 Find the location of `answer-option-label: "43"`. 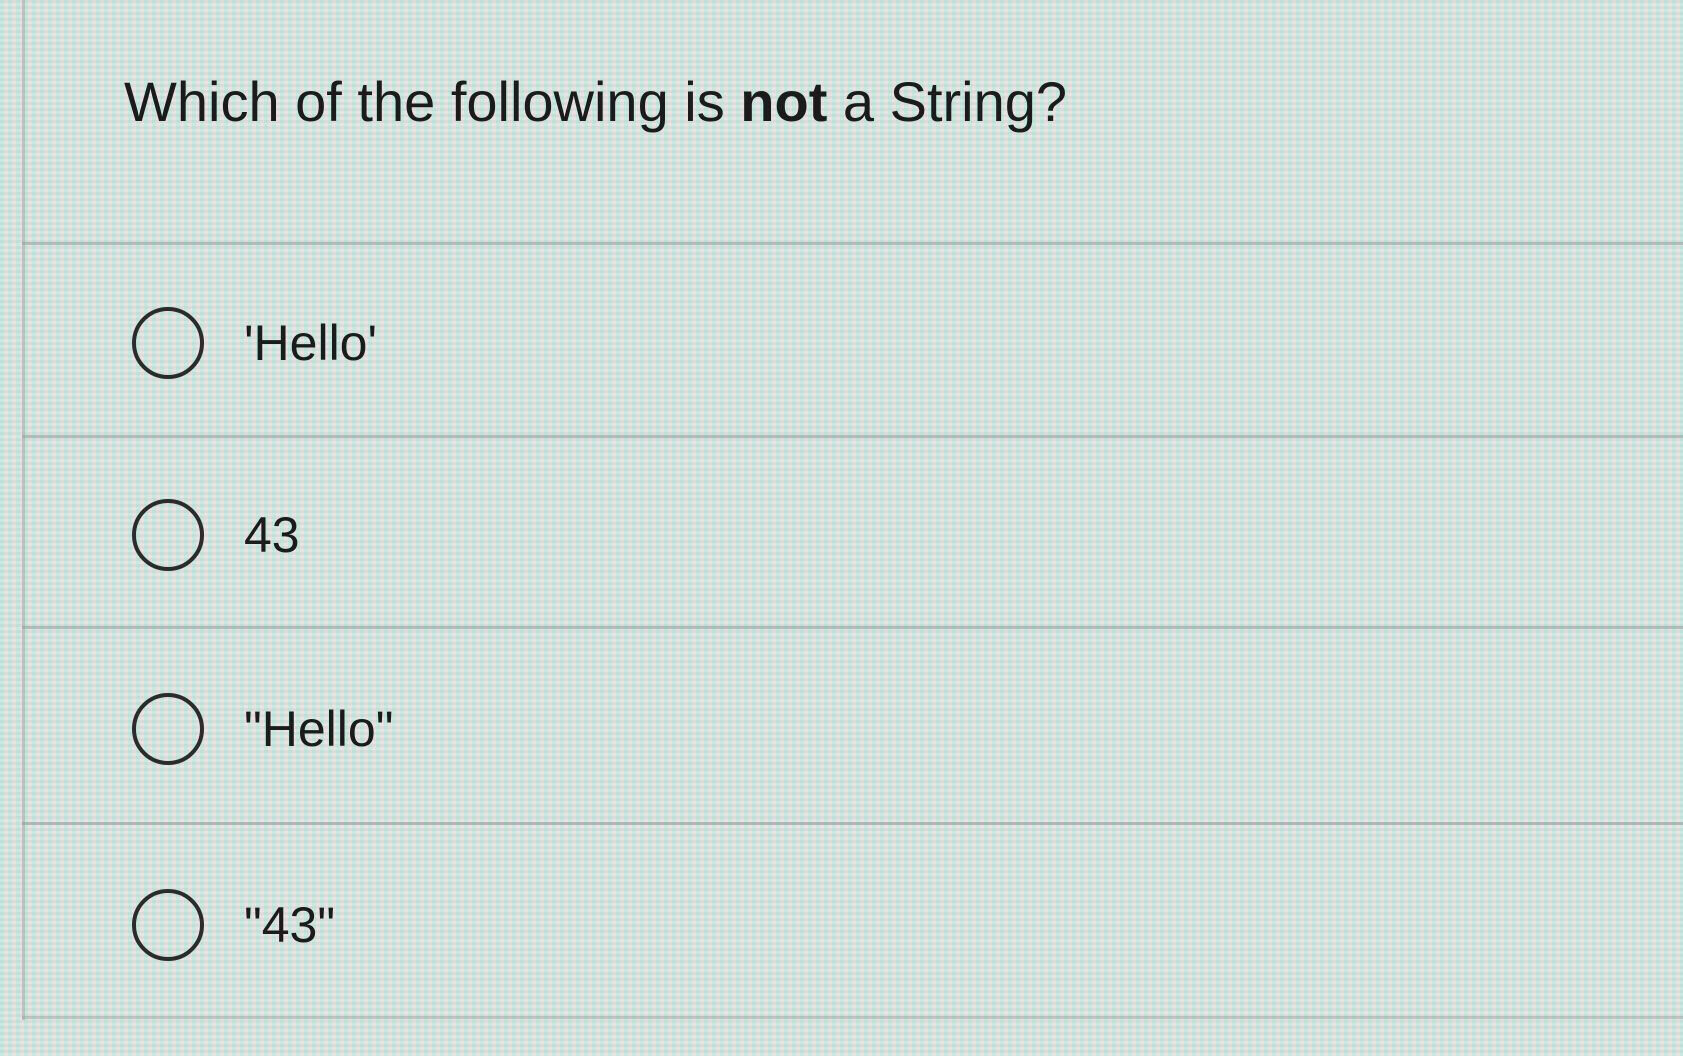

answer-option-label: "43" is located at coordinates (290, 925).